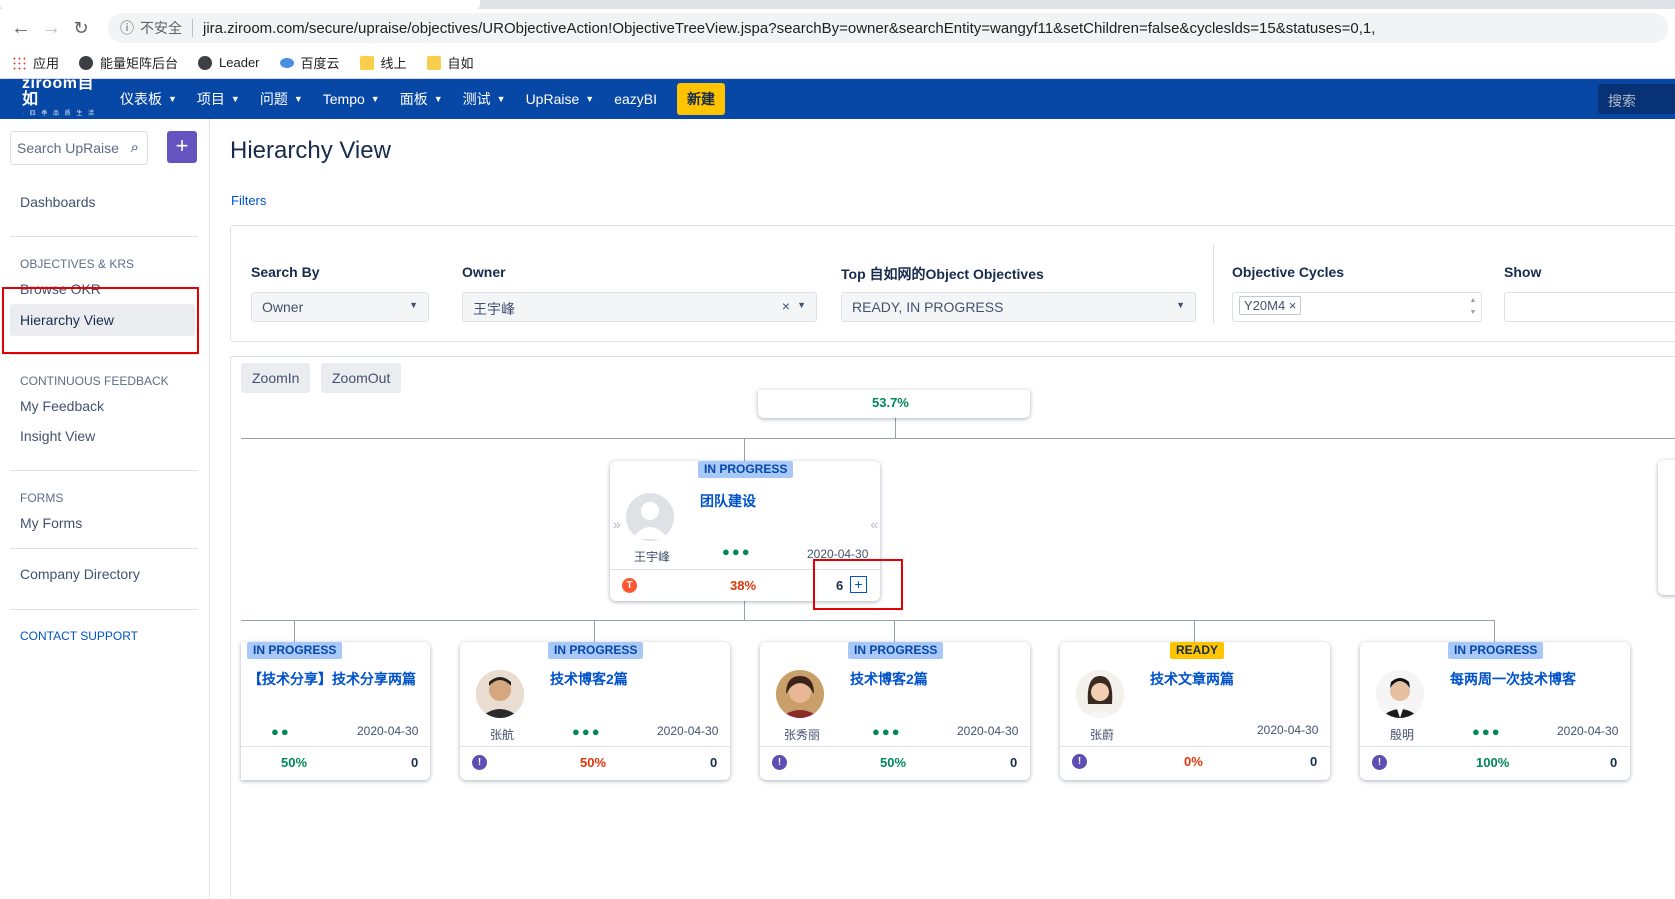 Image resolution: width=1675 pixels, height=899 pixels. What do you see at coordinates (94, 381) in the screenshot?
I see `section-continuous-feedback: CONTINUOUS FEEDBACK` at bounding box center [94, 381].